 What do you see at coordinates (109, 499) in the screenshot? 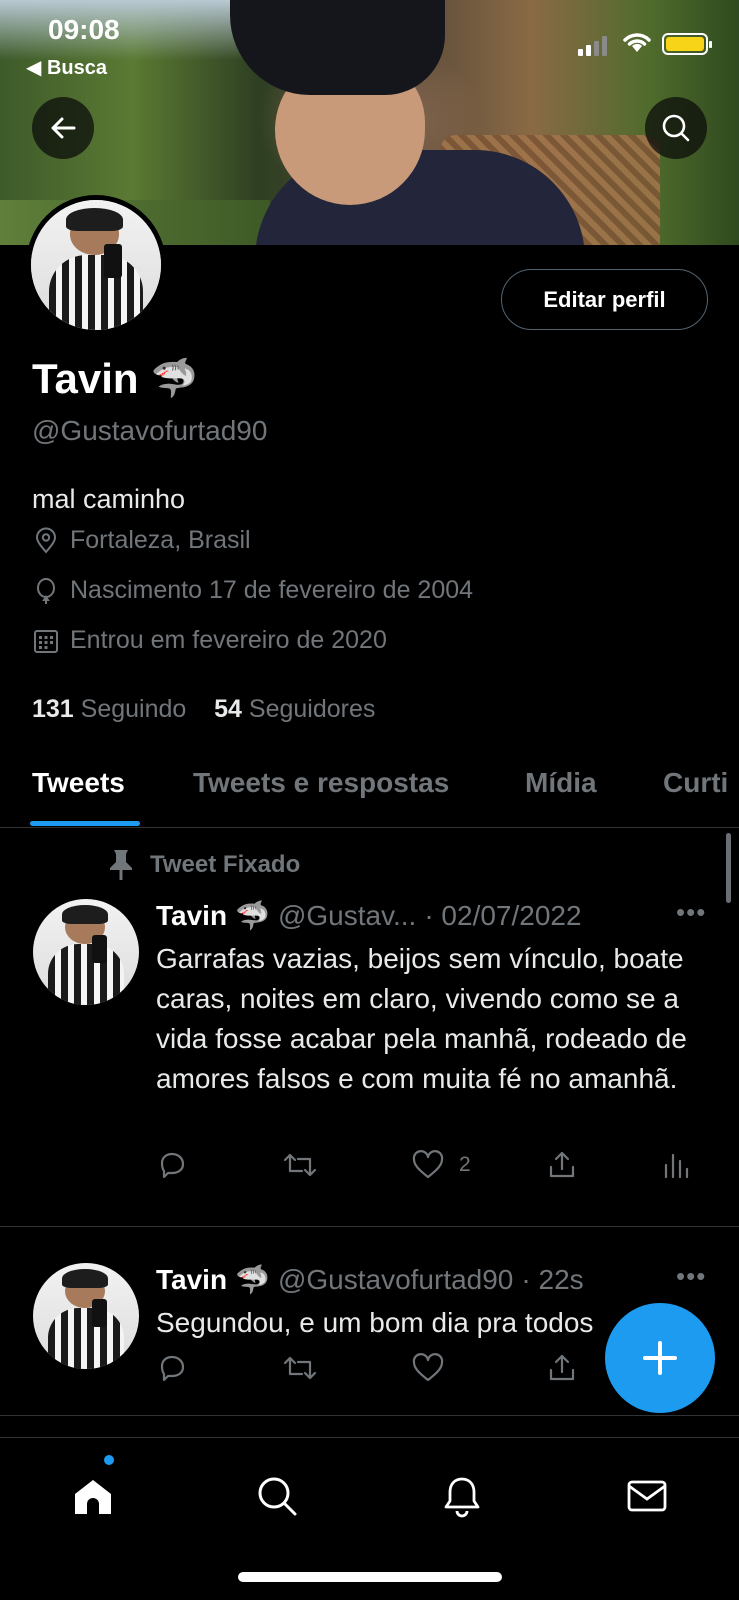
I see `profile-bio: mal caminho` at bounding box center [109, 499].